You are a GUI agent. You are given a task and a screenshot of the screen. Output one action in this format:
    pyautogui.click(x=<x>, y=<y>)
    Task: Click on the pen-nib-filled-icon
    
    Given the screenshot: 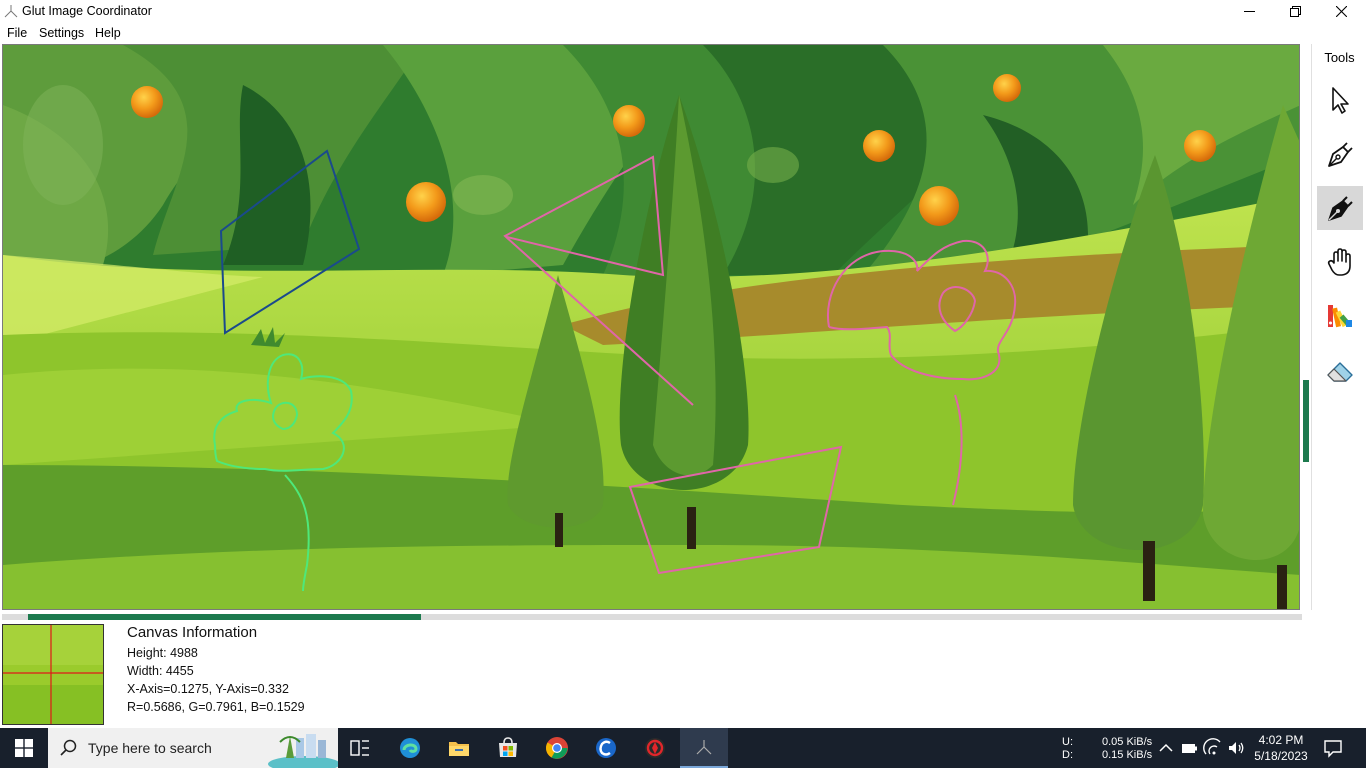 What is the action you would take?
    pyautogui.click(x=1340, y=208)
    